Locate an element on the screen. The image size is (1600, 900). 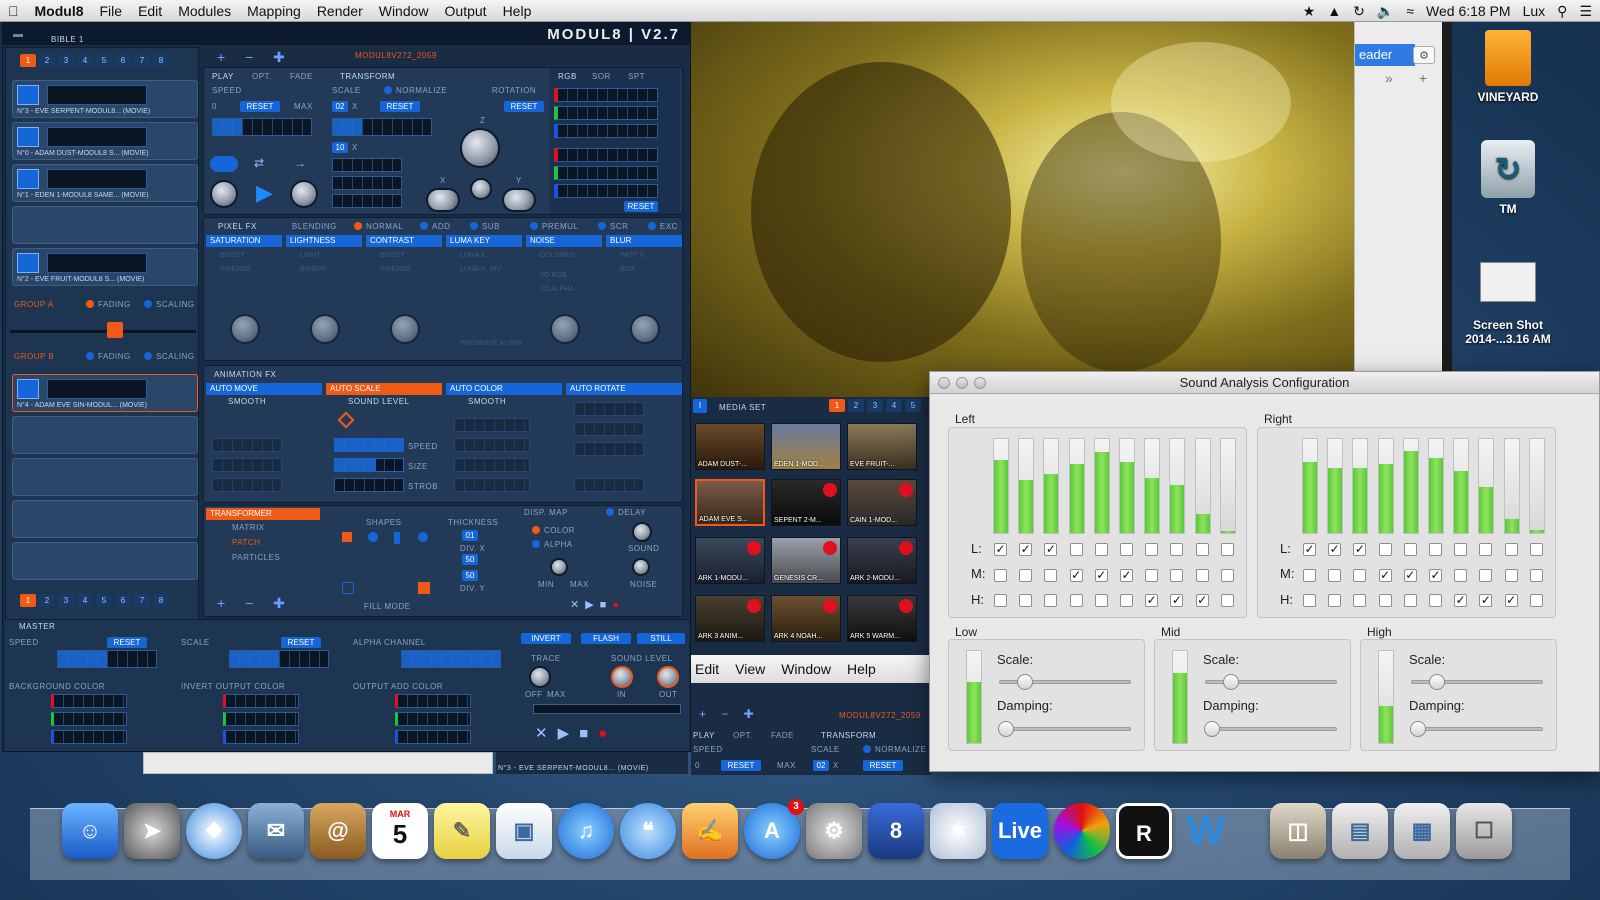
menu-file: File is located at coordinates (111, 11).